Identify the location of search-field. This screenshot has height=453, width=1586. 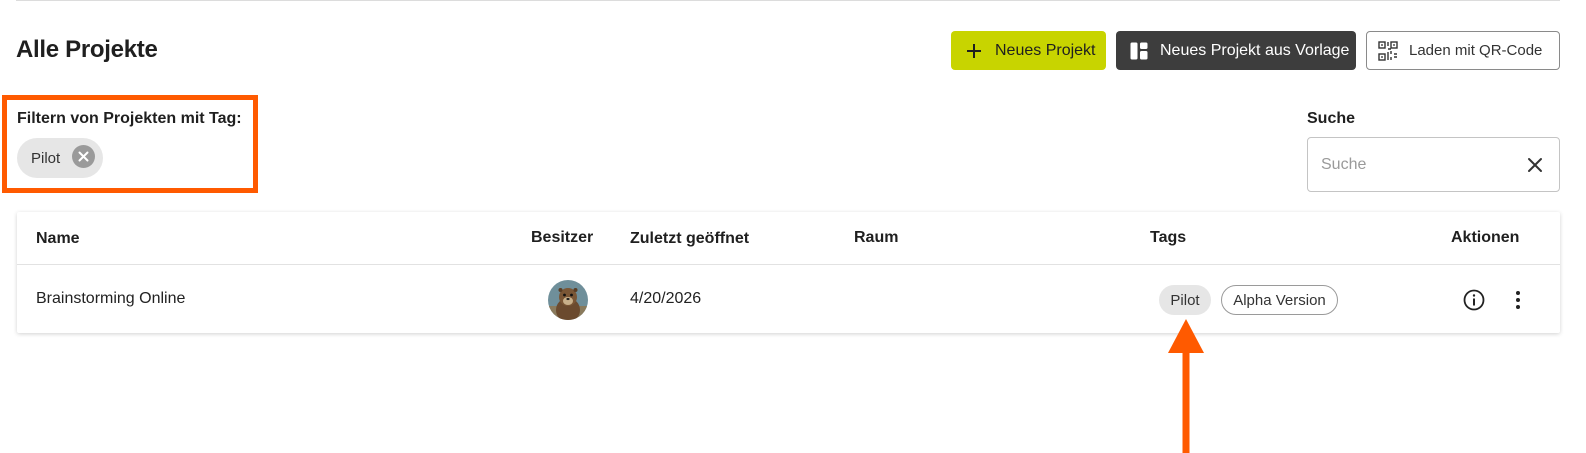
(1433, 164).